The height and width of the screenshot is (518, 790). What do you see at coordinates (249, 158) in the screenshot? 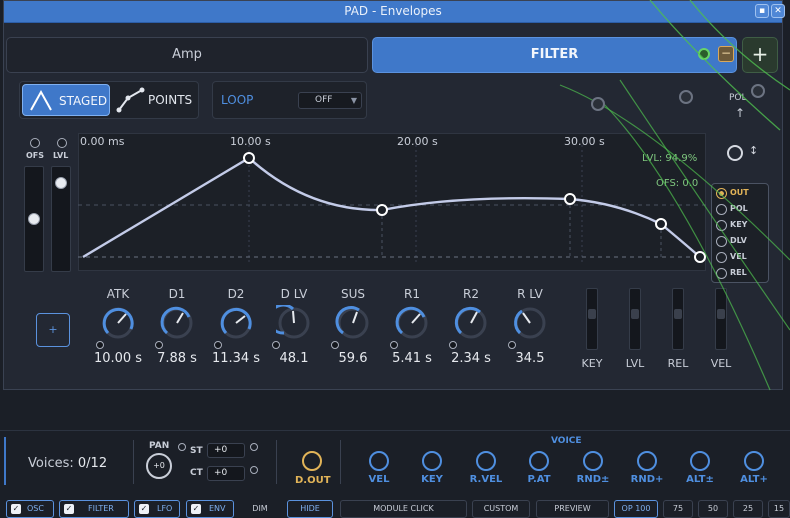
I see `envelope-node-attack` at bounding box center [249, 158].